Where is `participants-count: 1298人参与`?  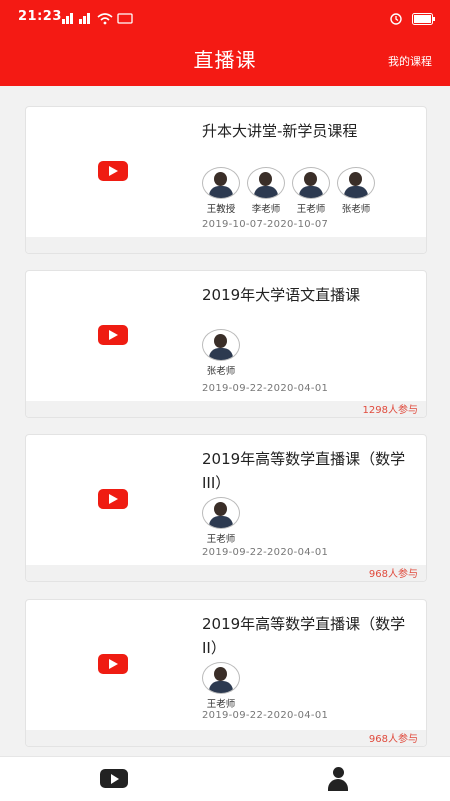 participants-count: 1298人参与 is located at coordinates (390, 410).